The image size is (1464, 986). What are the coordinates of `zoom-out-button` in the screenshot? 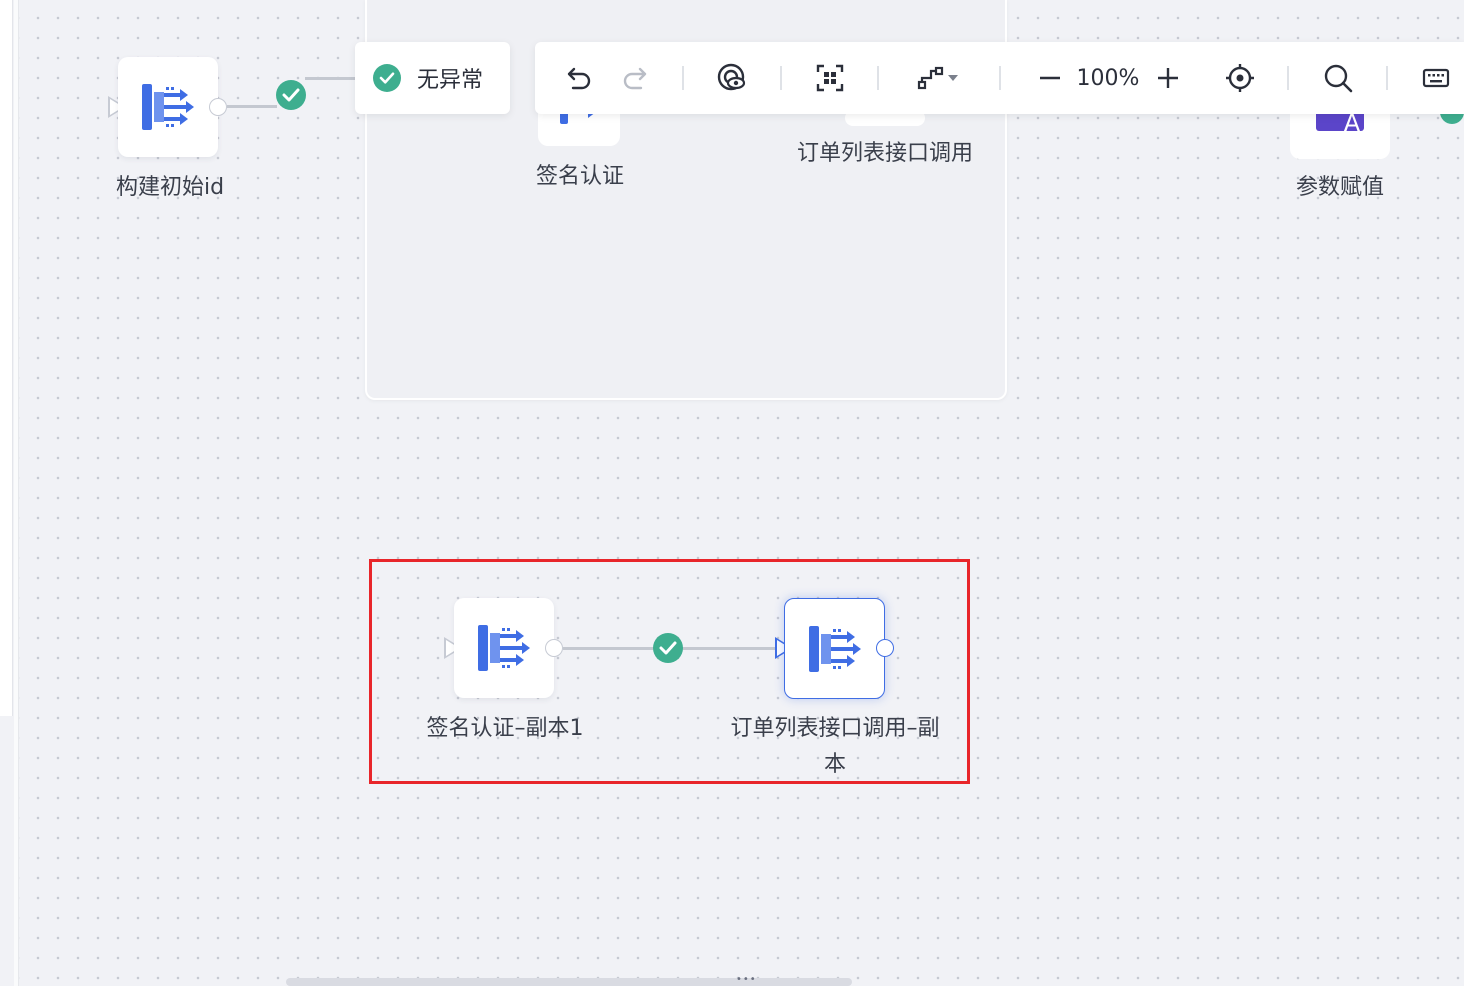 It's located at (1050, 78).